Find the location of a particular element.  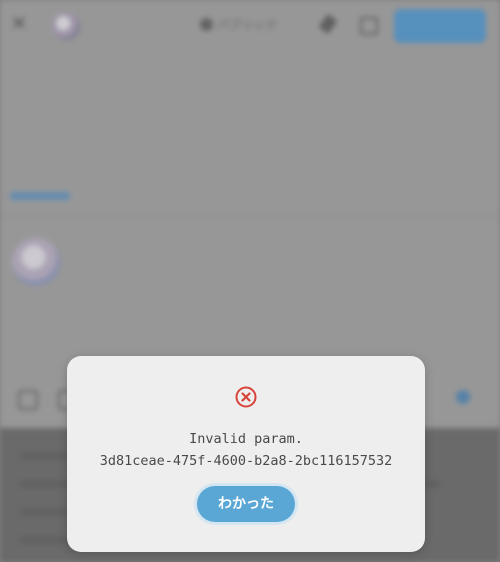

error-message-line: Invalid param. is located at coordinates (246, 439).